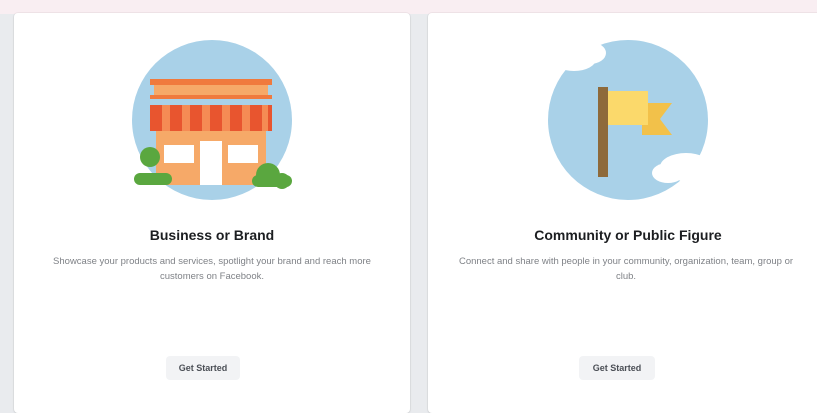 The width and height of the screenshot is (817, 413). I want to click on card-title: Community or Public Figure, so click(628, 235).